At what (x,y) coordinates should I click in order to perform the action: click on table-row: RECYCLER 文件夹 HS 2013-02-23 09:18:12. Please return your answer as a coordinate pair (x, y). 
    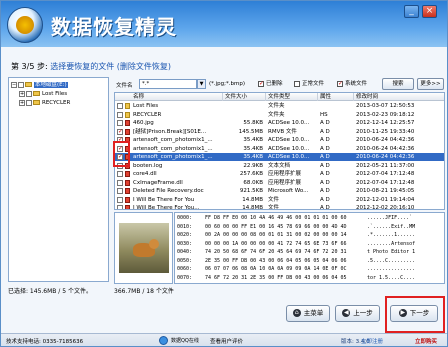
    Looking at the image, I should click on (279, 115).